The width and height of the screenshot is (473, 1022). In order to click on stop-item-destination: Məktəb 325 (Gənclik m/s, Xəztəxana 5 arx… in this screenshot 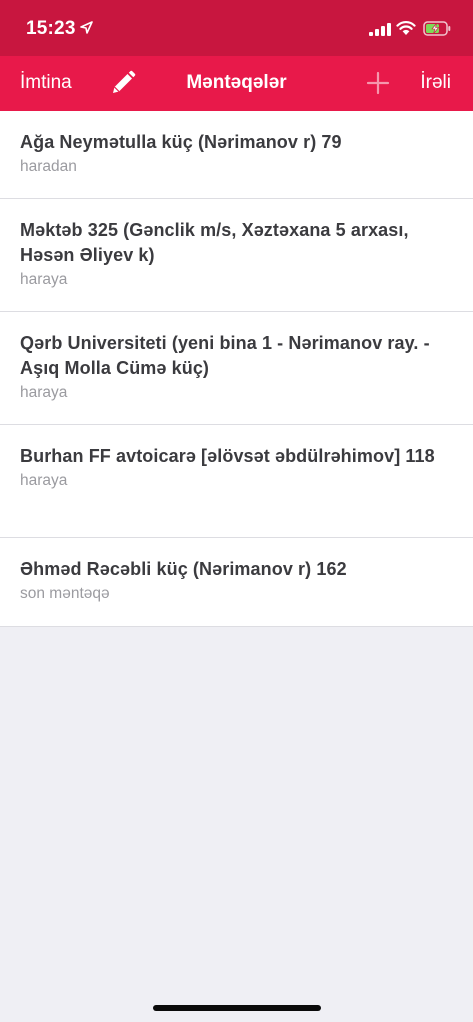, I will do `click(236, 255)`.